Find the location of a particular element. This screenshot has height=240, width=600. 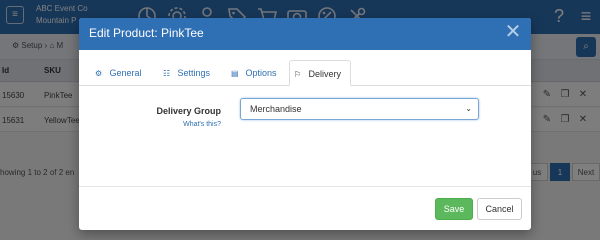

tab-delivery: ⚐ Delivery is located at coordinates (320, 73).